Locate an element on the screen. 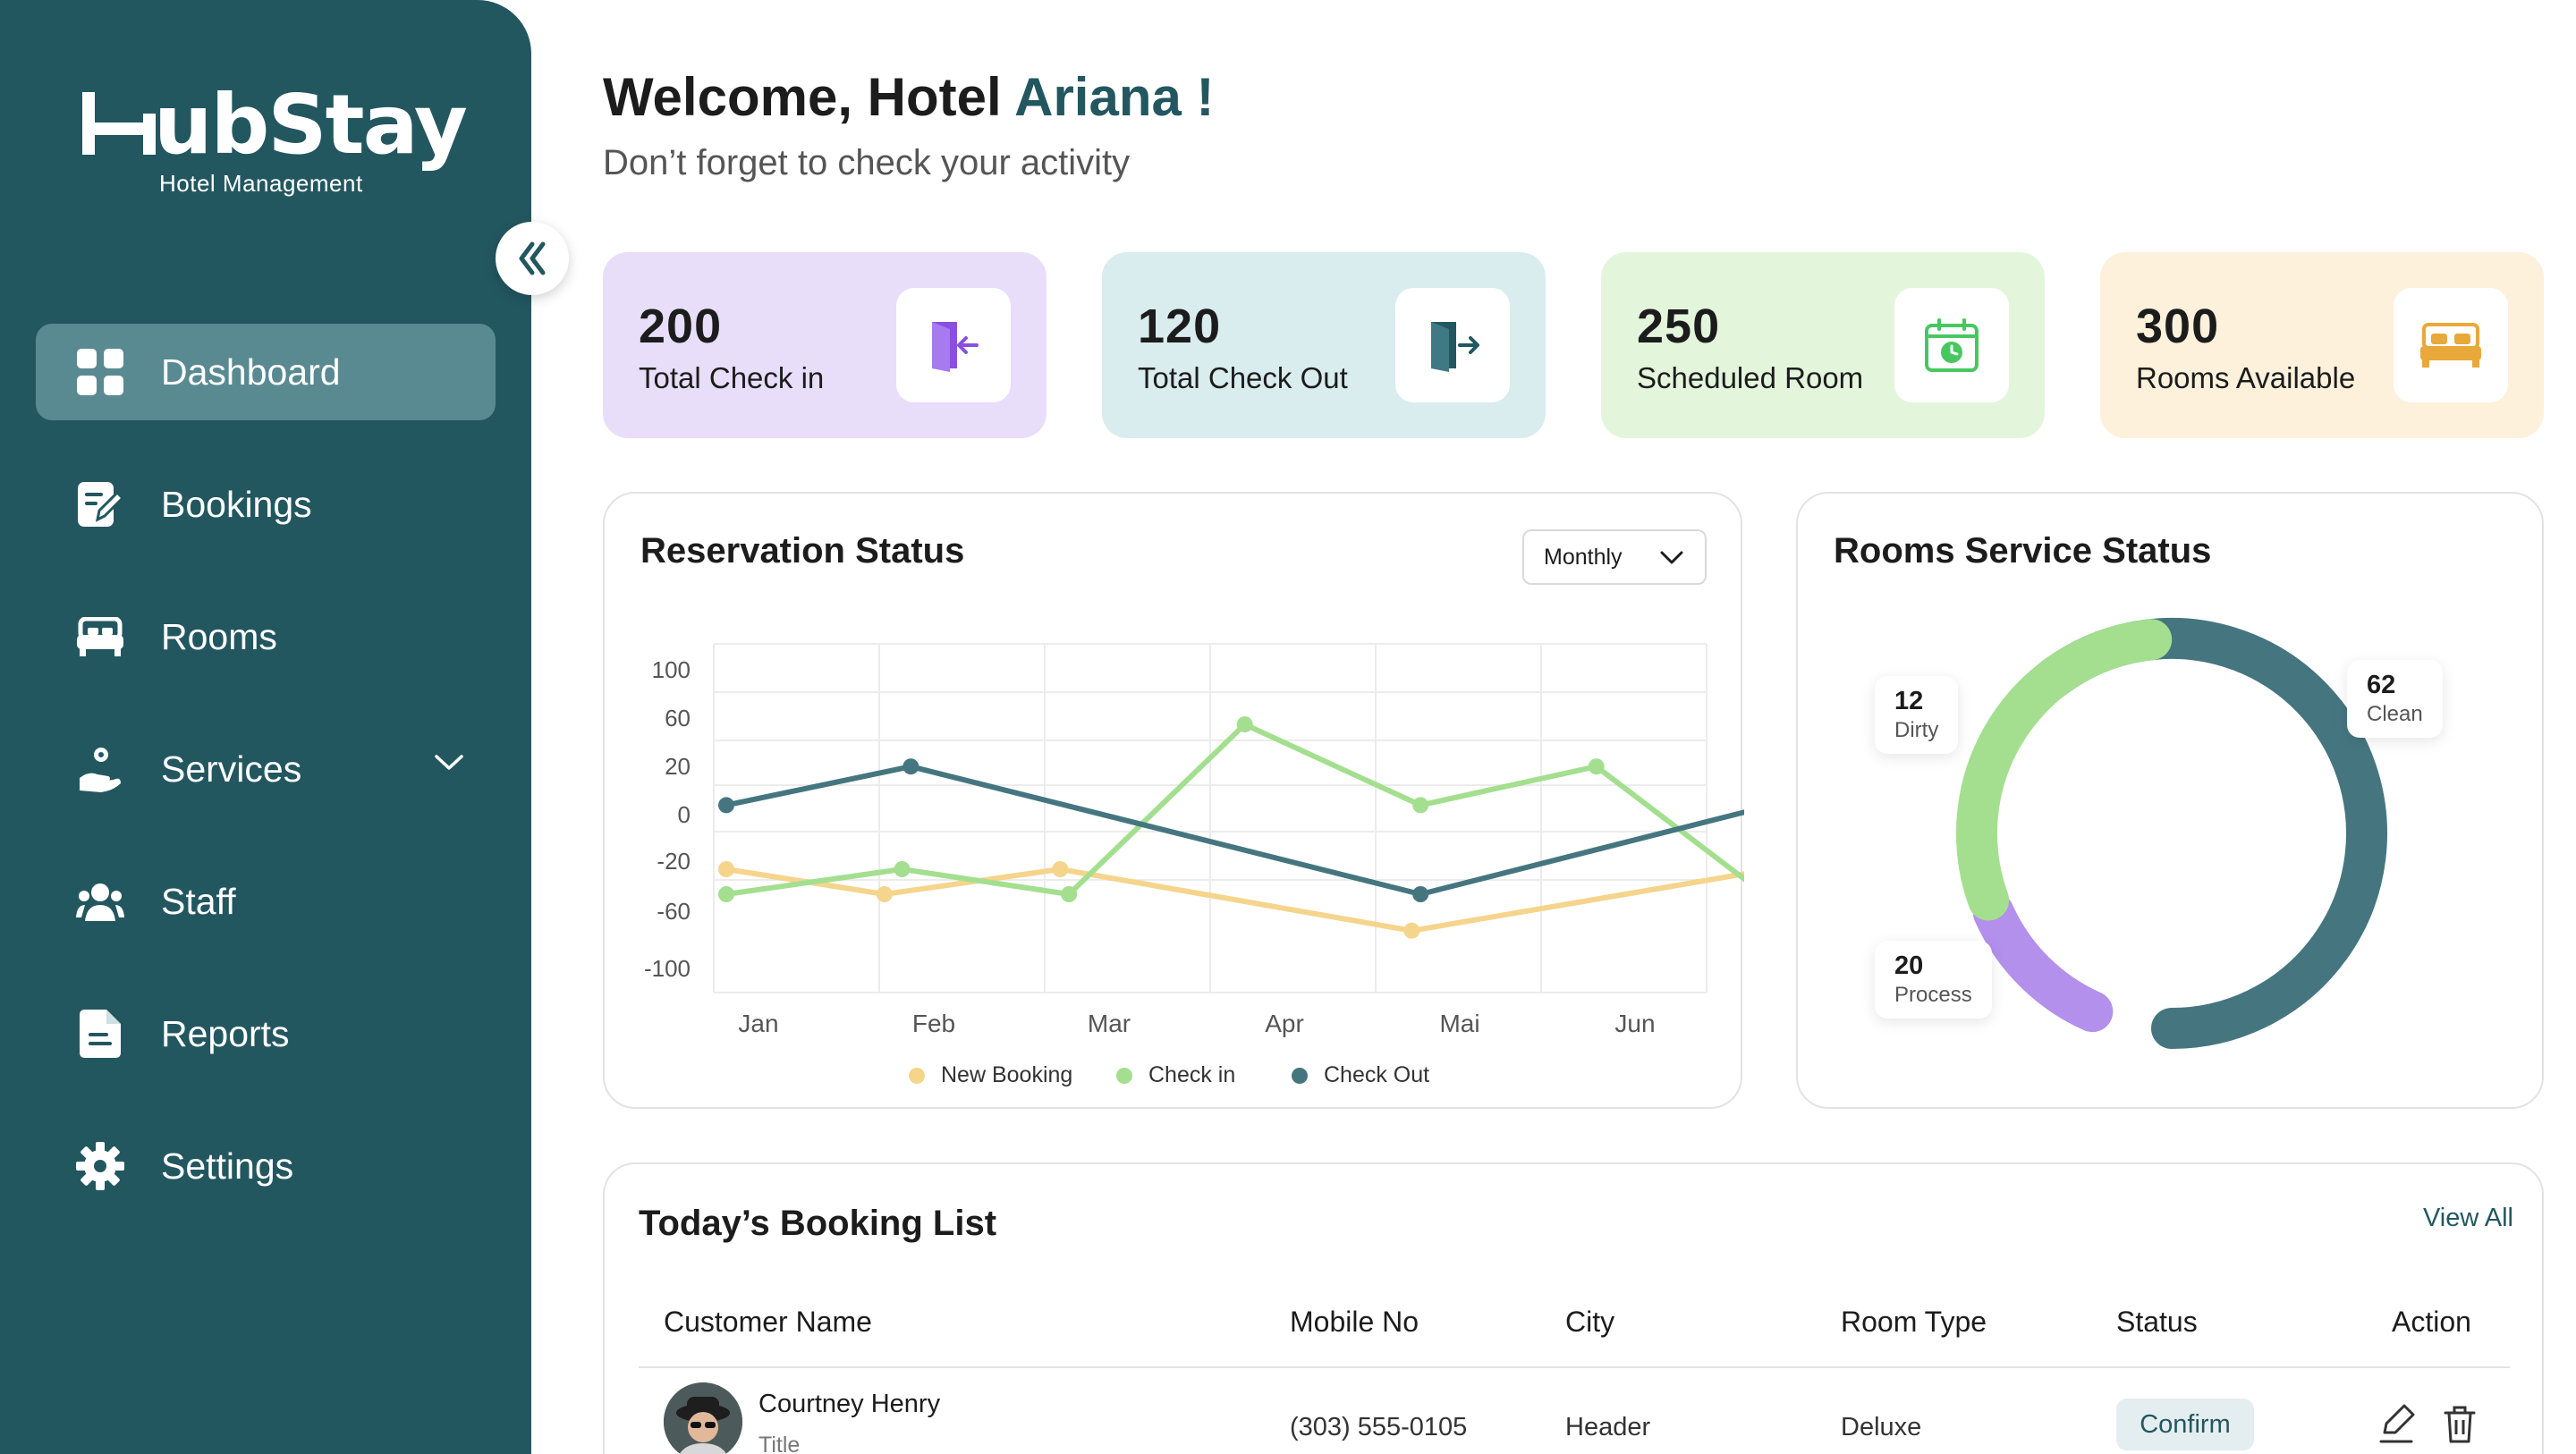 The image size is (2576, 1454). x-tick-label: Mar is located at coordinates (1109, 1023).